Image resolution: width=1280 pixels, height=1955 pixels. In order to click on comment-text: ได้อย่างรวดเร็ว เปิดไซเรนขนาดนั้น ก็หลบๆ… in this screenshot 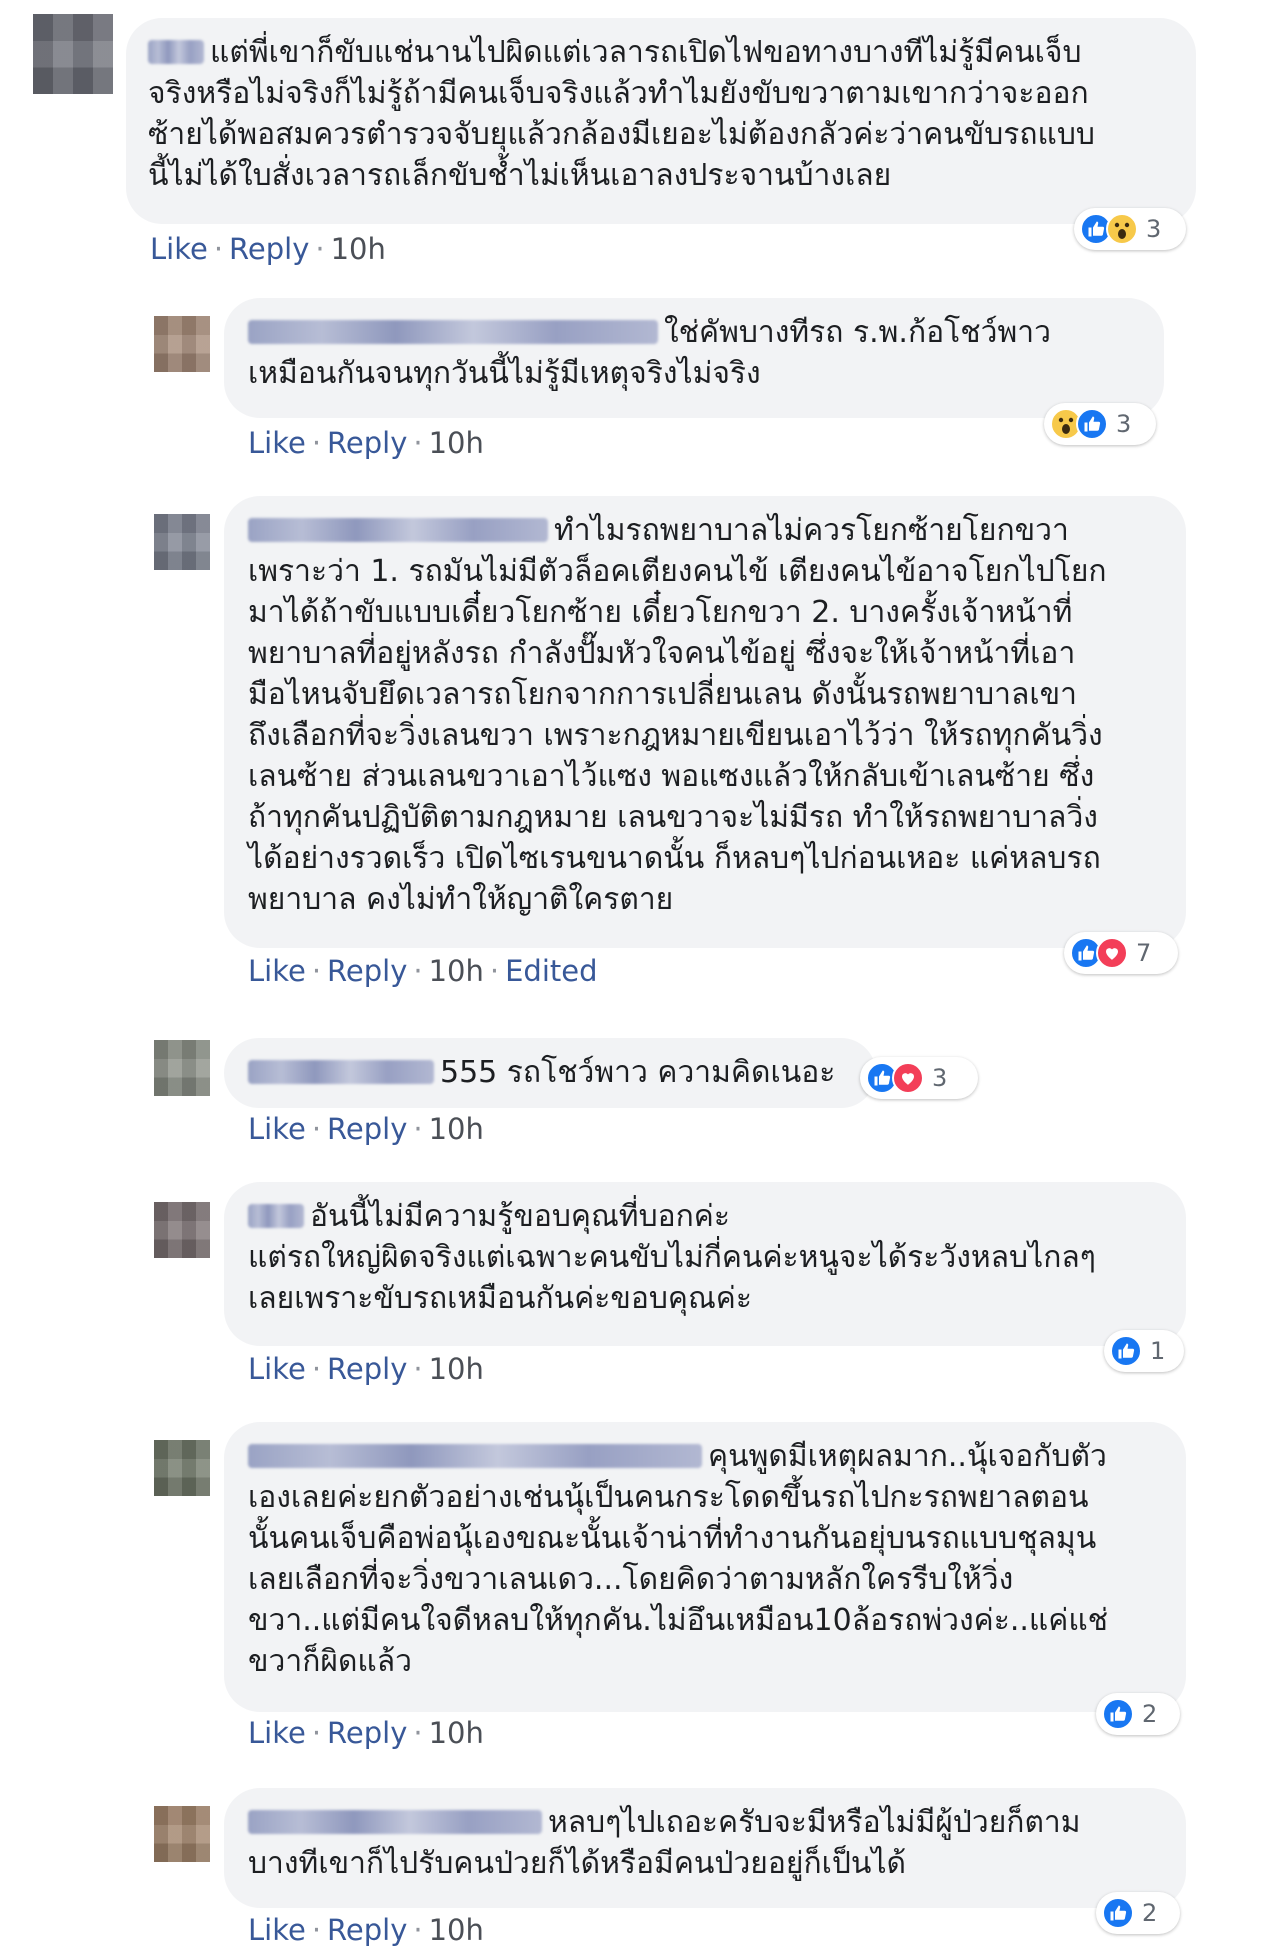, I will do `click(674, 858)`.